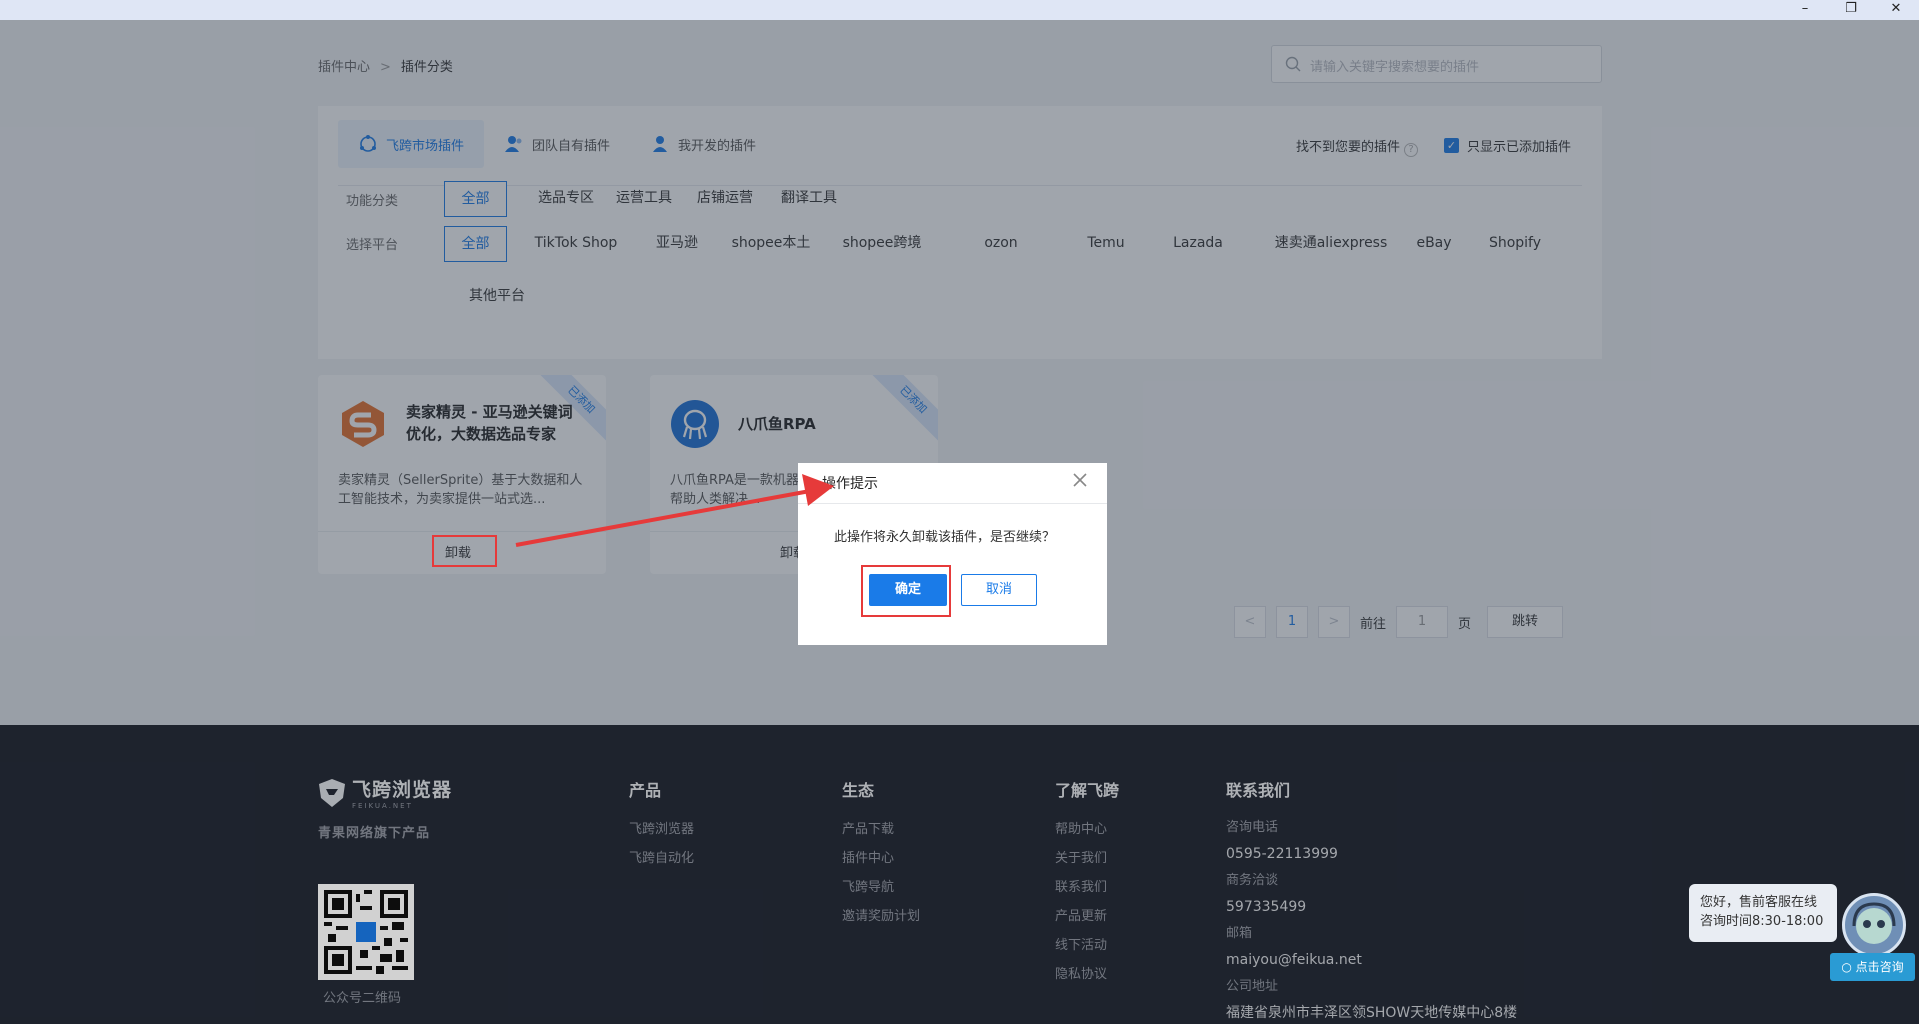 The width and height of the screenshot is (1919, 1024). I want to click on support-avatar, so click(1874, 925).